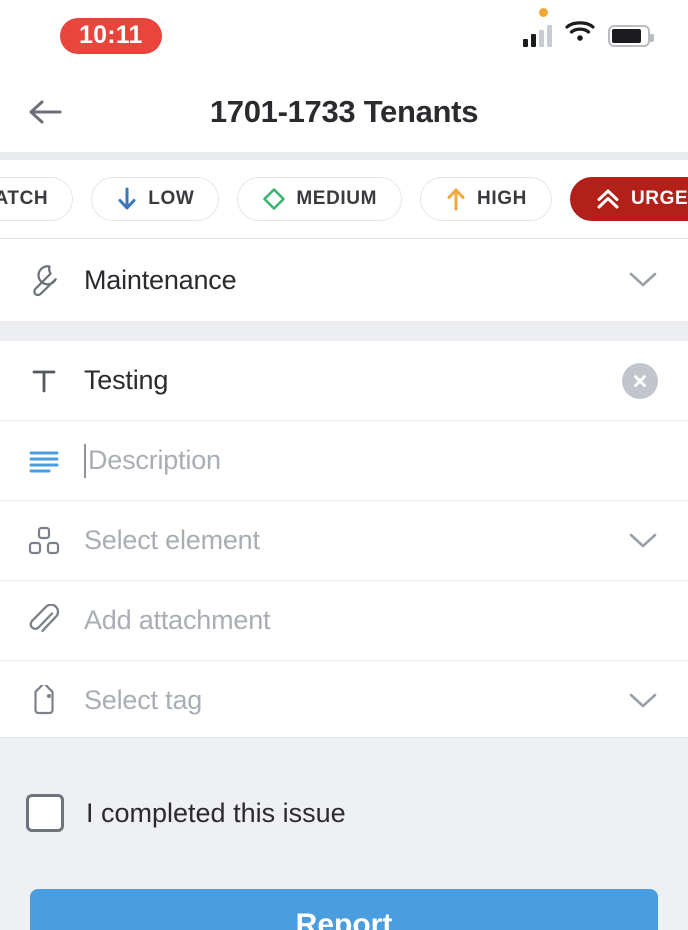 Image resolution: width=688 pixels, height=930 pixels. I want to click on priority-chip-medium: MEDIUM, so click(320, 199).